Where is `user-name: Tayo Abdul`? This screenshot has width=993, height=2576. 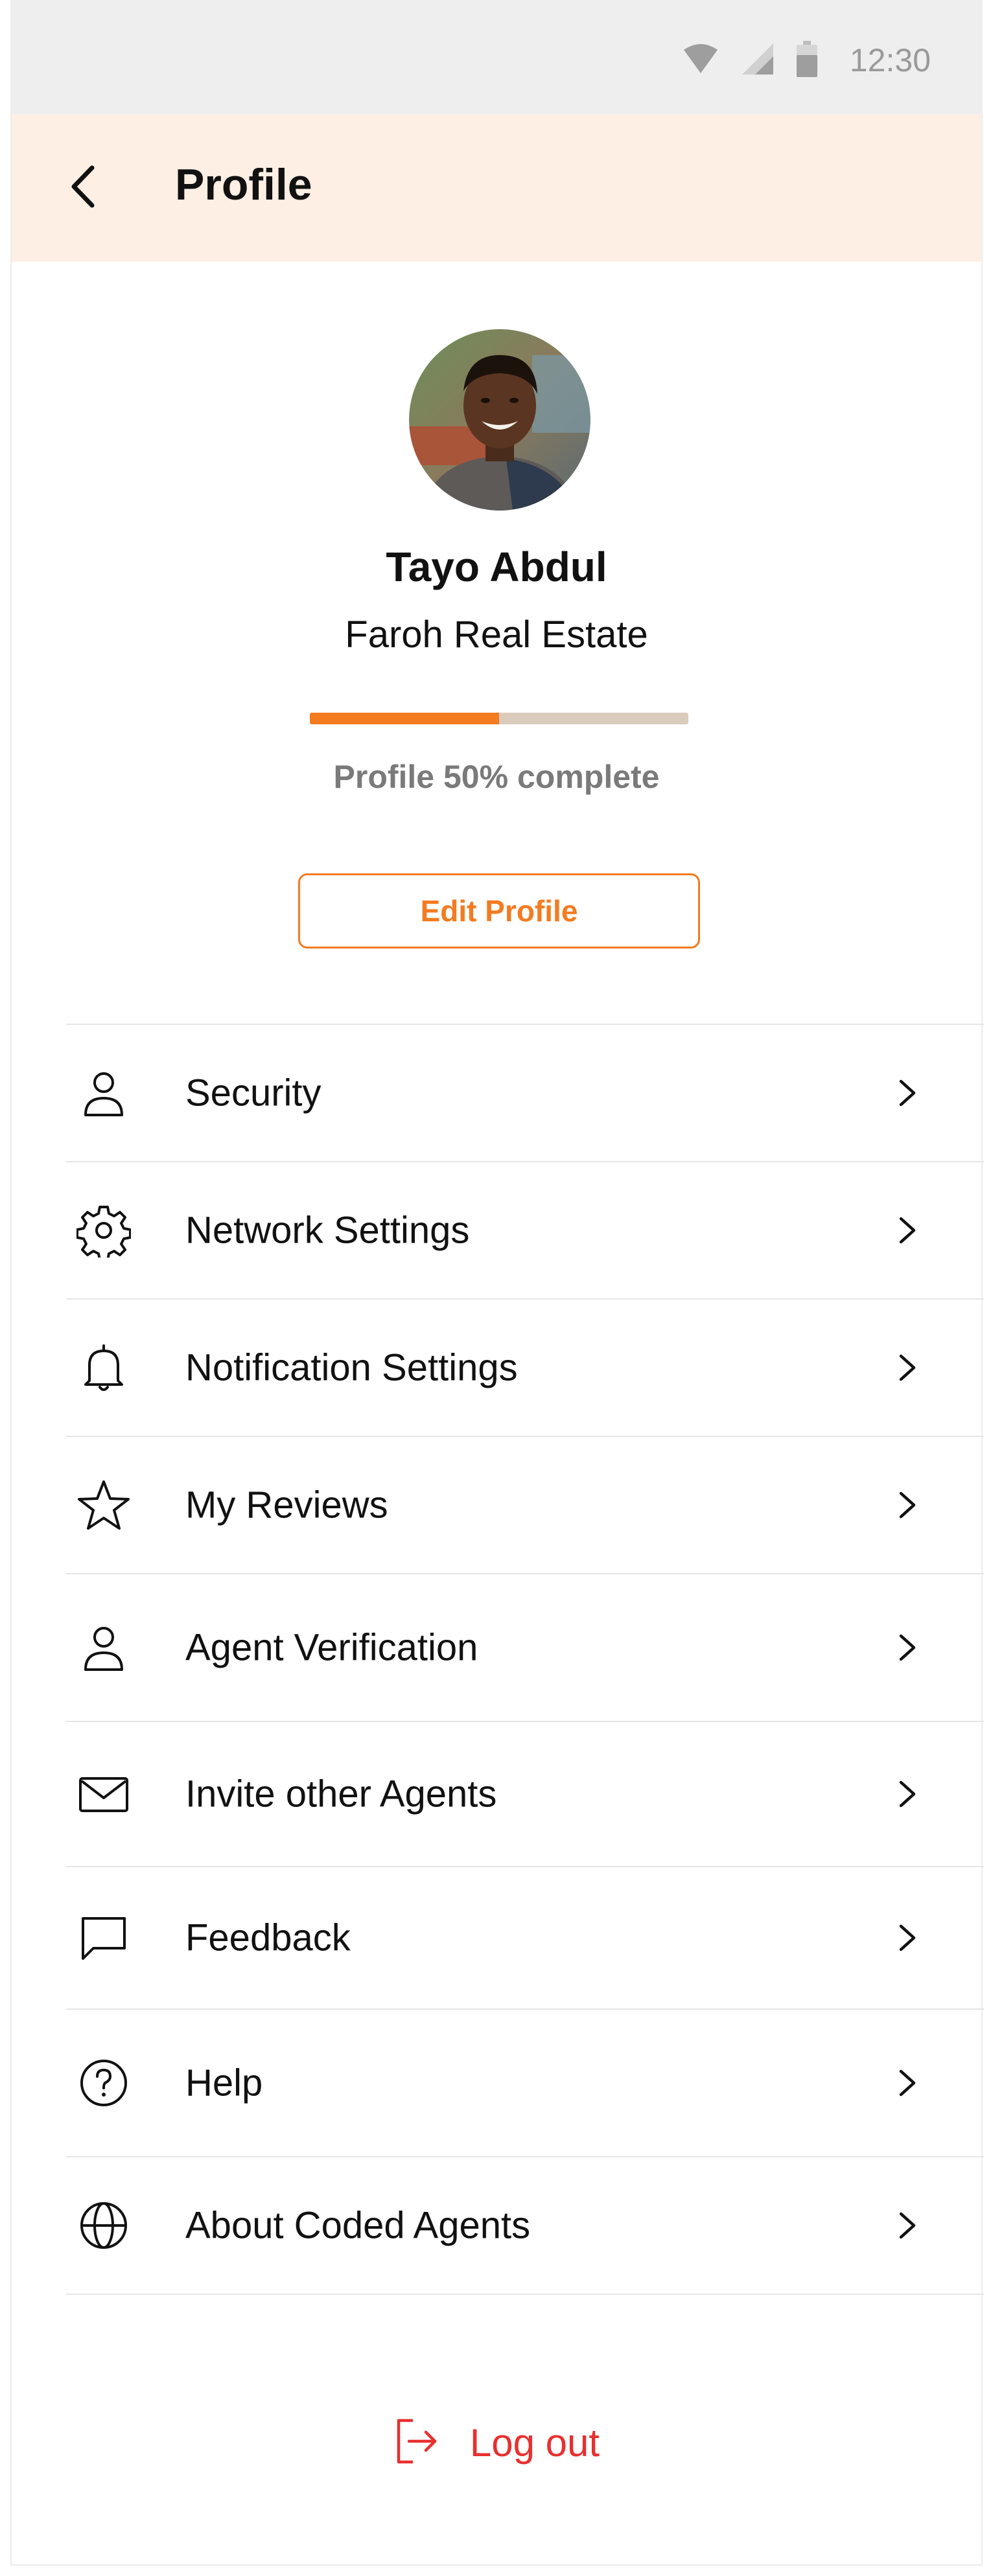 user-name: Tayo Abdul is located at coordinates (497, 567).